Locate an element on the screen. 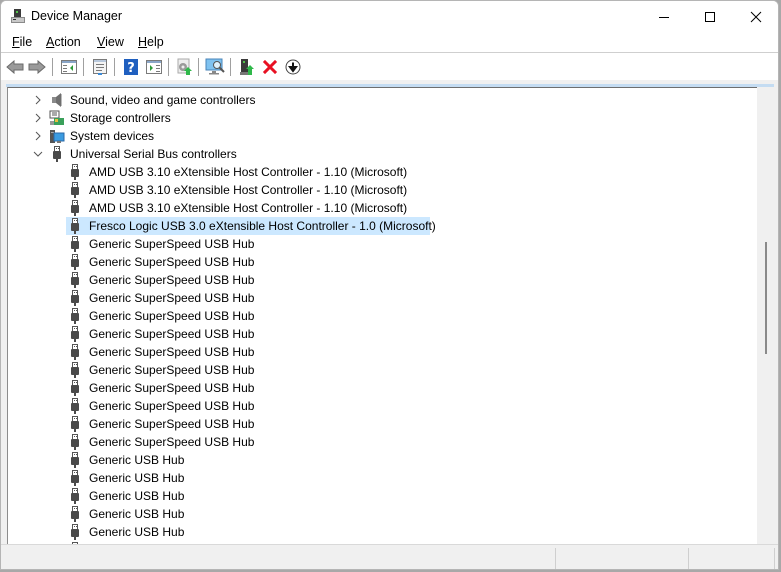  back-button is located at coordinates (15, 67).